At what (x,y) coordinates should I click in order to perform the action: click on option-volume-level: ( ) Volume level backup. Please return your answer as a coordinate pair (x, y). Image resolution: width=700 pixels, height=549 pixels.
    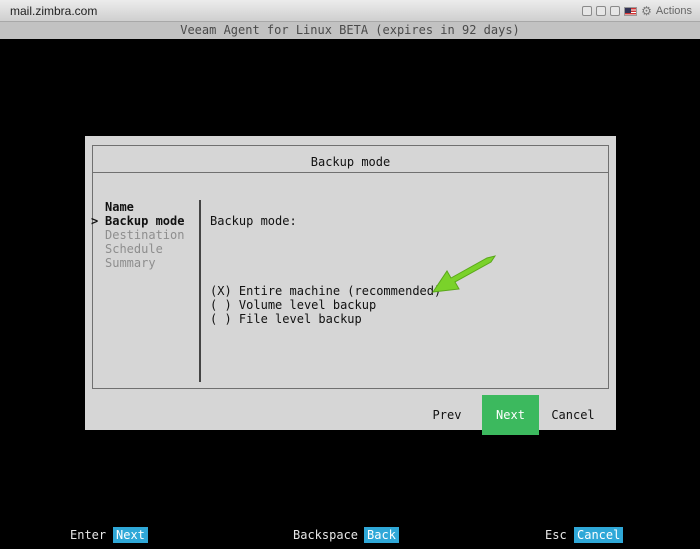
    Looking at the image, I should click on (325, 305).